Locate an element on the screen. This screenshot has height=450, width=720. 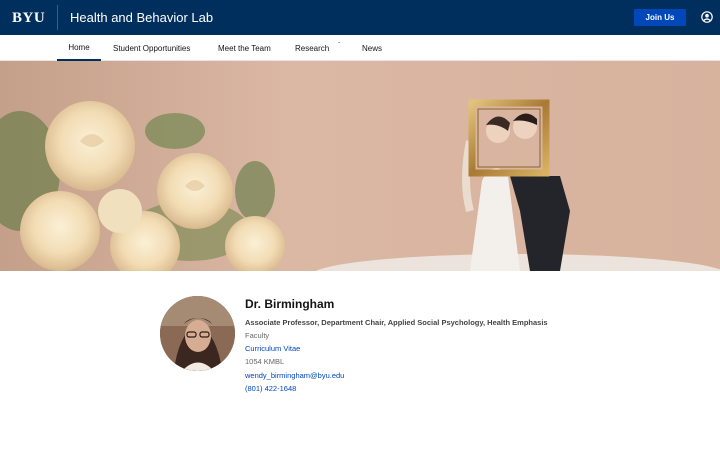
byu-logo: BYU is located at coordinates (28, 18).